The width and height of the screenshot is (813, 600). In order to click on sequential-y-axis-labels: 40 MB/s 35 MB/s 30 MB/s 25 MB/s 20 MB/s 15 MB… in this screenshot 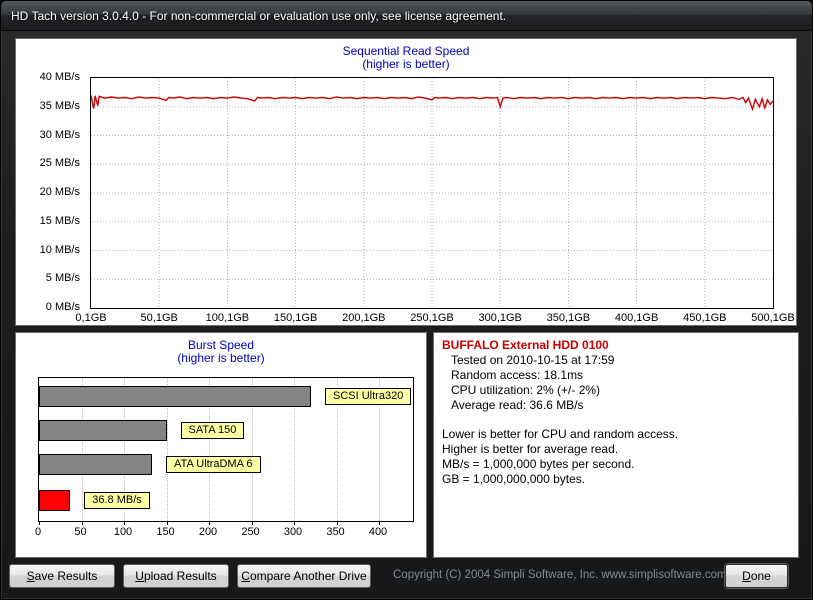, I will do `click(50, 192)`.